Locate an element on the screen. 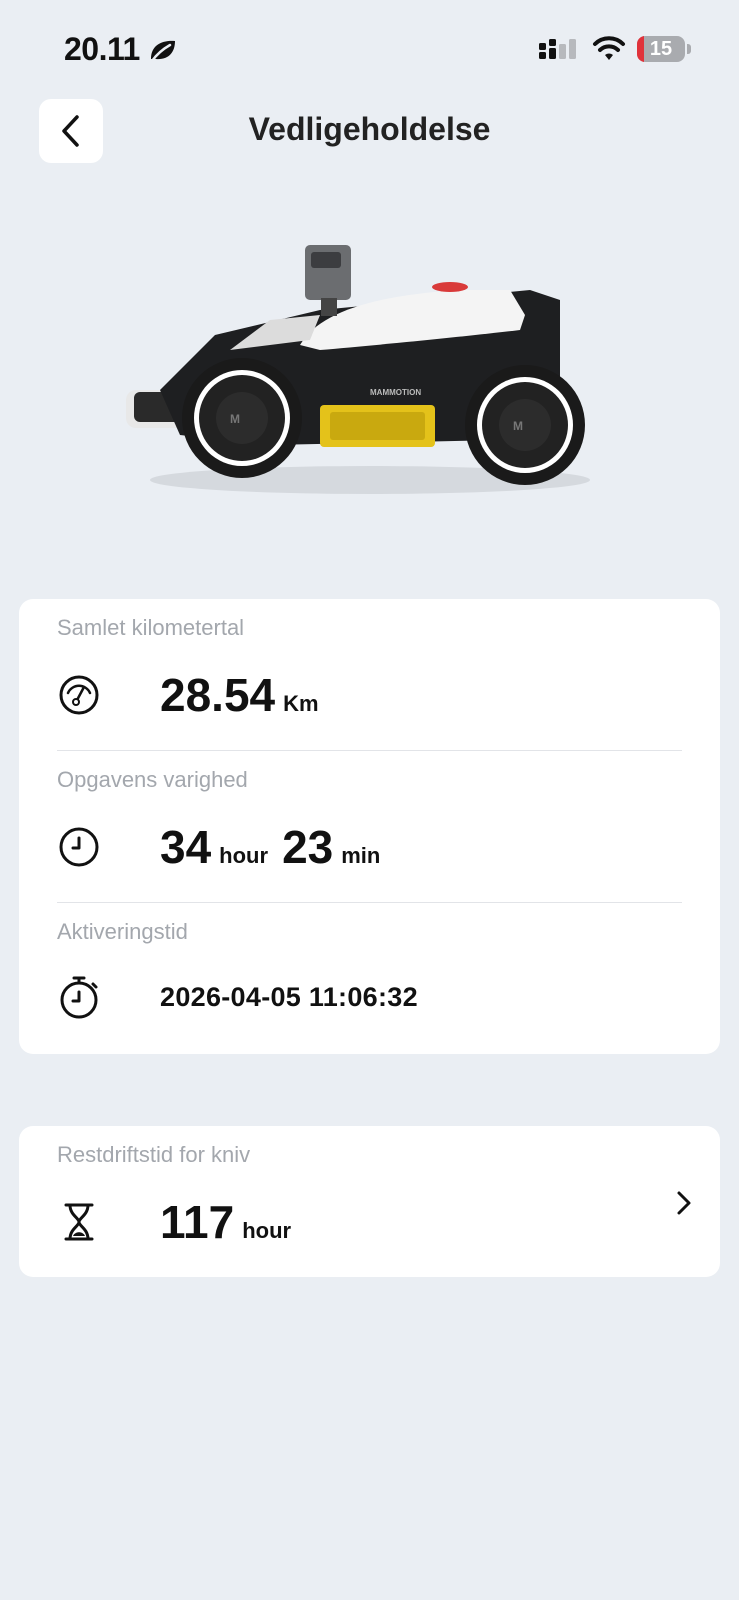 This screenshot has width=739, height=1600. clock-icon is located at coordinates (79, 847).